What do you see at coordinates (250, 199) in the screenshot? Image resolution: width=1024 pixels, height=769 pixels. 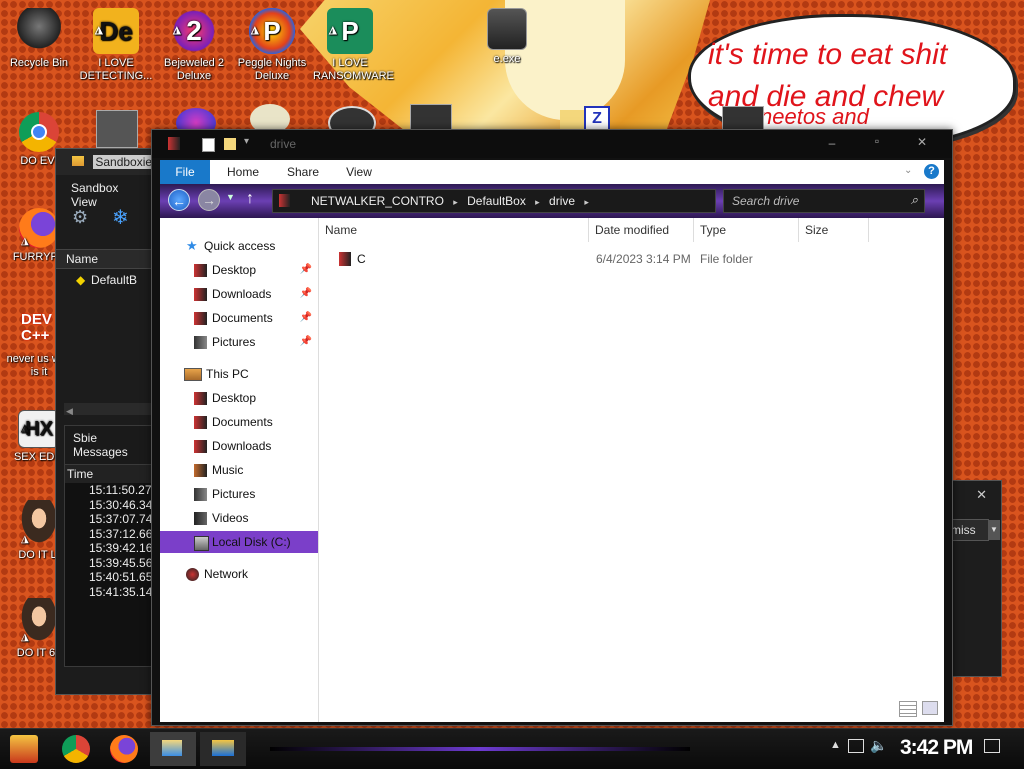 I see `up-button: ↑` at bounding box center [250, 199].